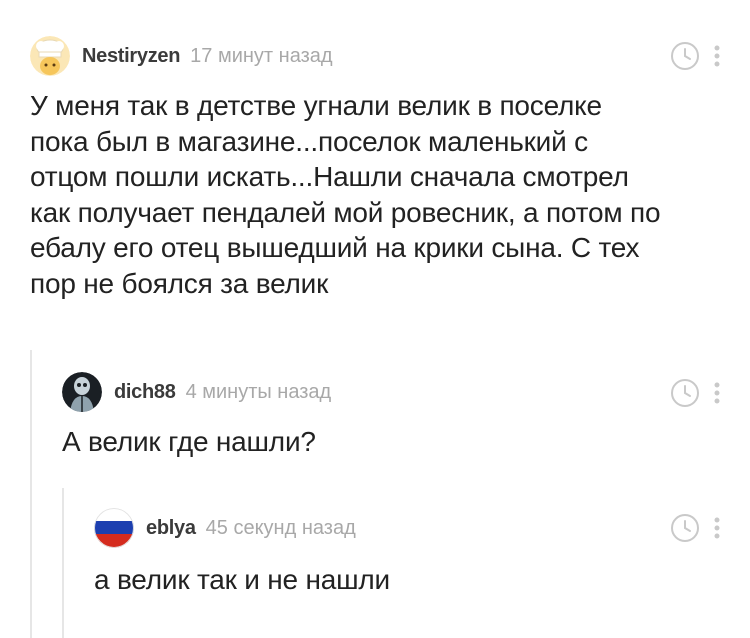 This screenshot has height=638, width=750. Describe the element at coordinates (171, 528) in the screenshot. I see `comment-author: eblya` at that location.